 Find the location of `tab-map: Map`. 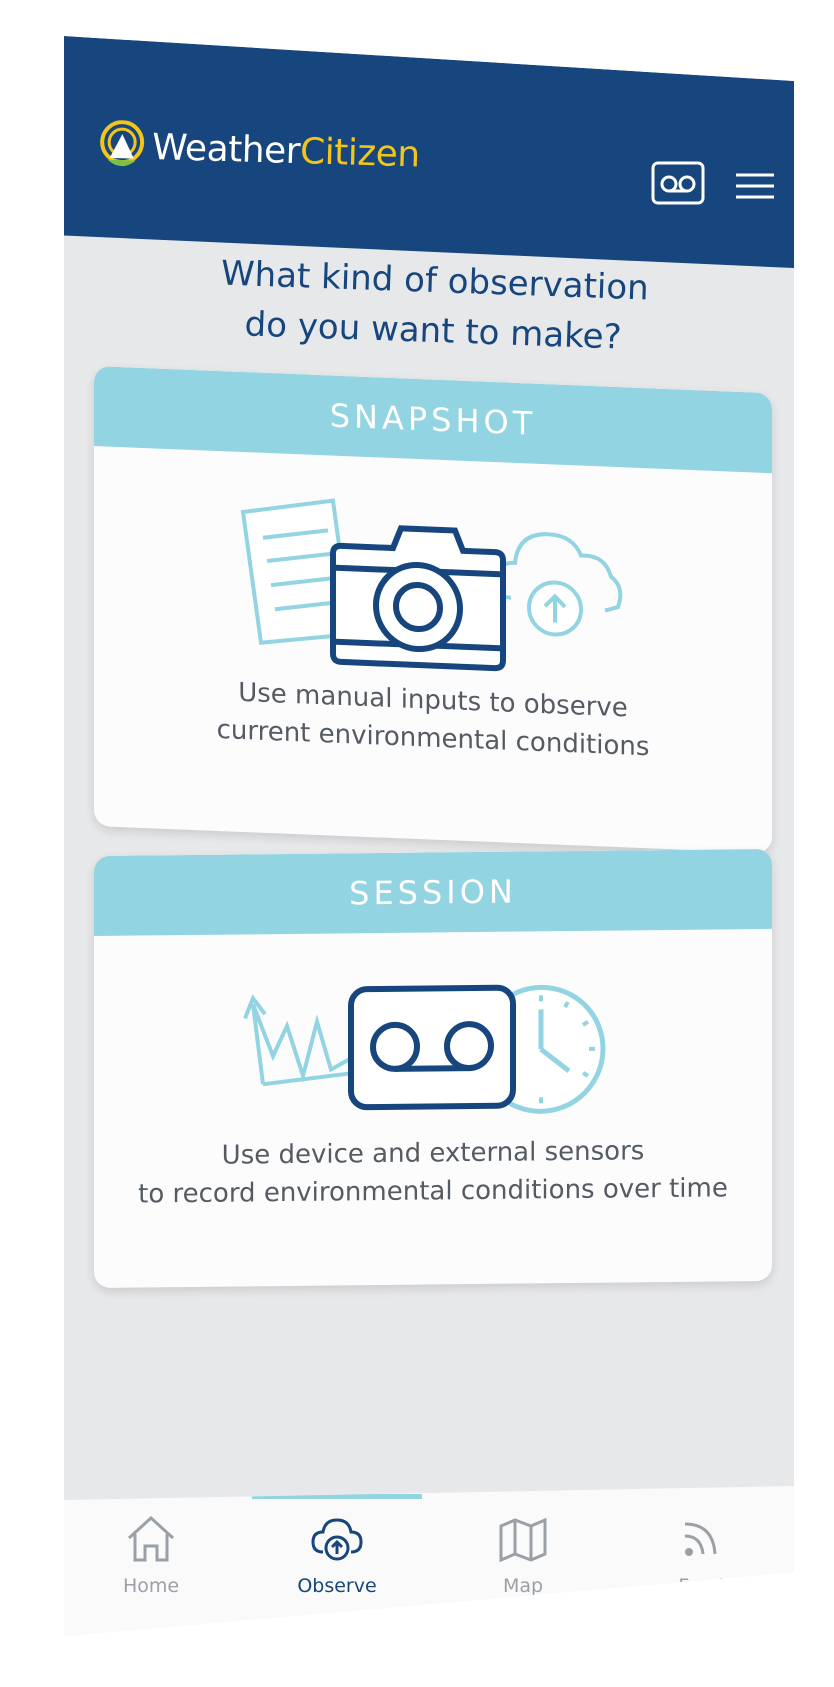

tab-map: Map is located at coordinates (523, 1555).